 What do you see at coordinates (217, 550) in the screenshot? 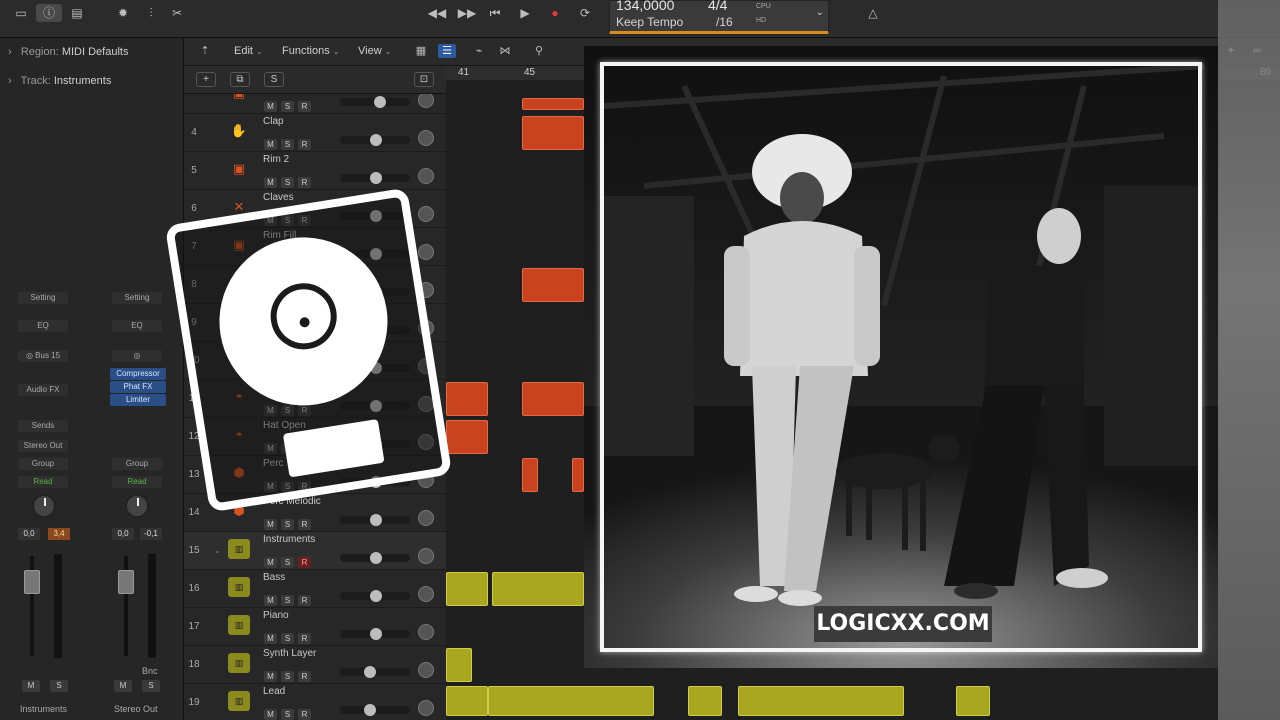
I see `chevron-down-icon: ⌄` at bounding box center [217, 550].